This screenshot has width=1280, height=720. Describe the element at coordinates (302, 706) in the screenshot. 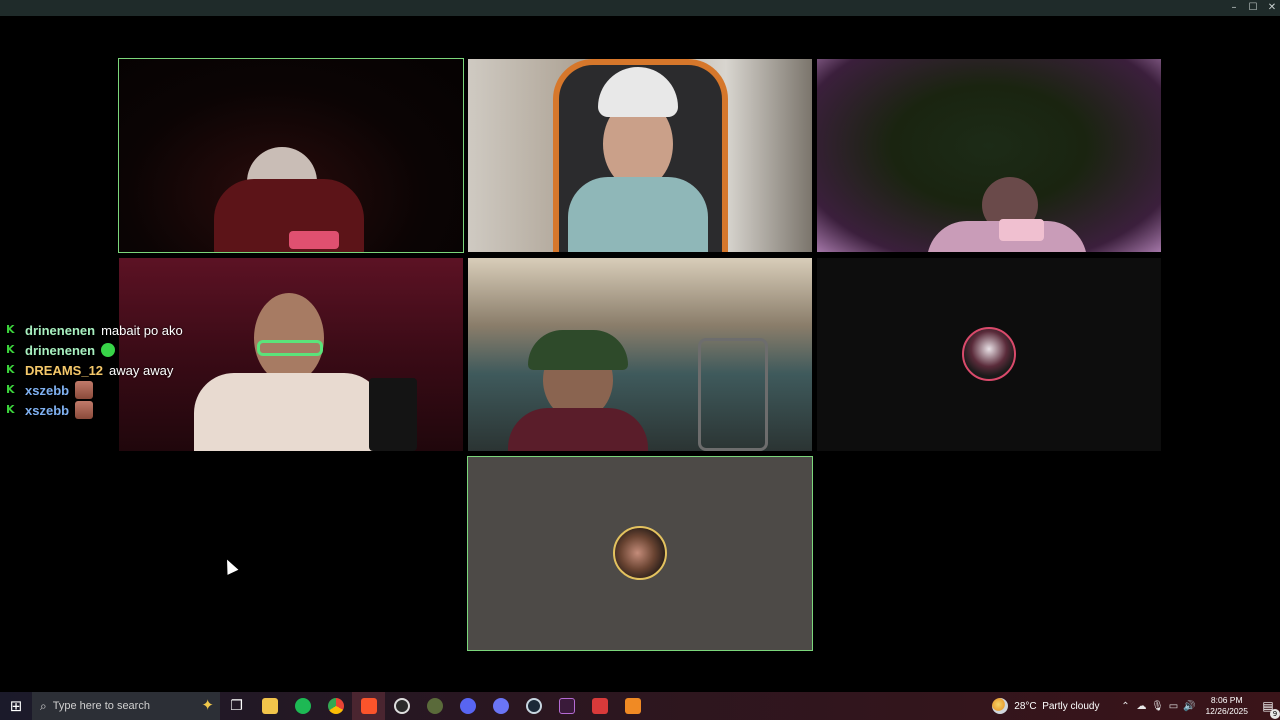

I see `spotify-icon` at that location.